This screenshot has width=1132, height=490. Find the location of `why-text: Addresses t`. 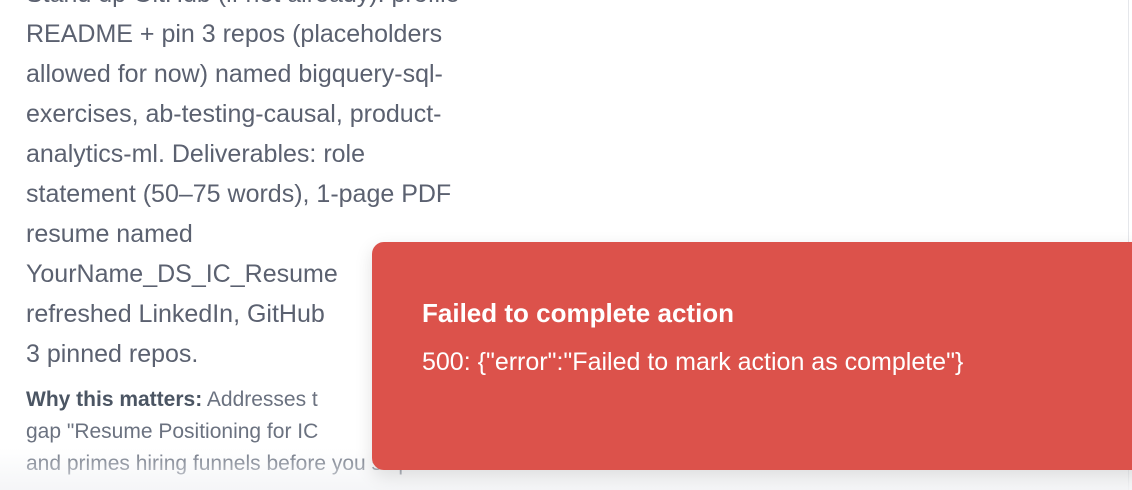

why-text: Addresses t is located at coordinates (260, 399).